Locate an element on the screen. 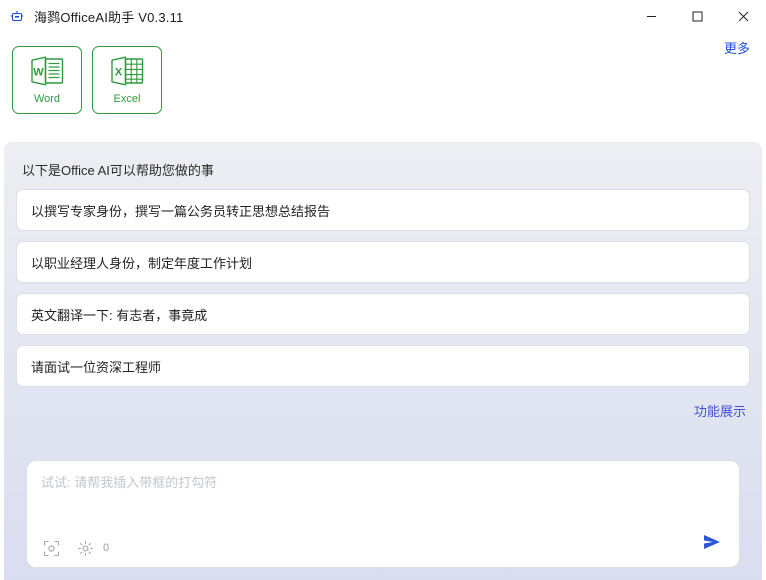  maximize-button is located at coordinates (697, 16).